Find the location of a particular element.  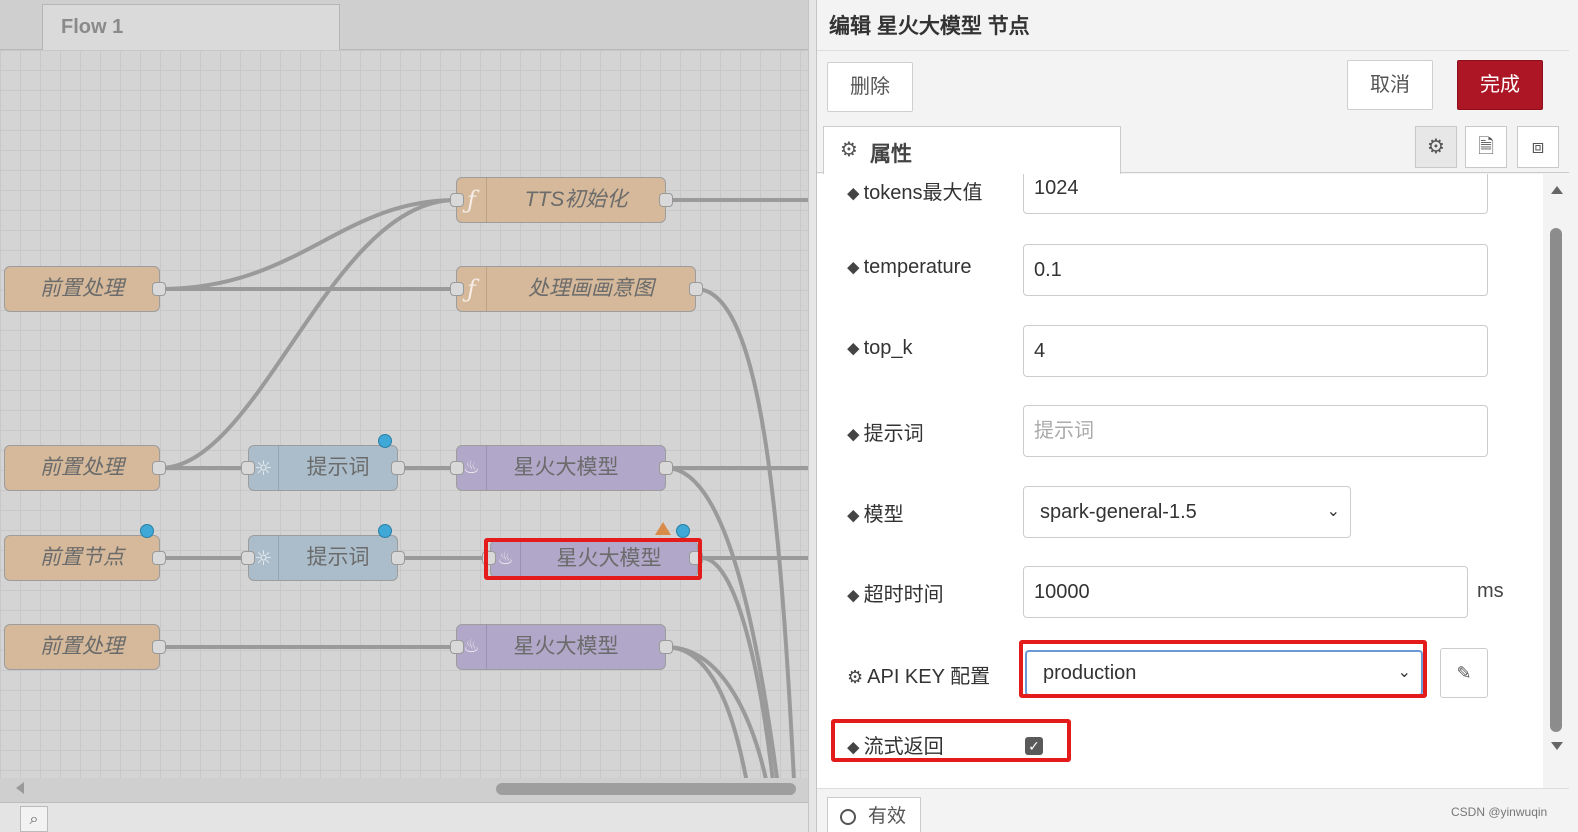

field-label-apikey: ⚙ API KEY 配置 is located at coordinates (919, 677).